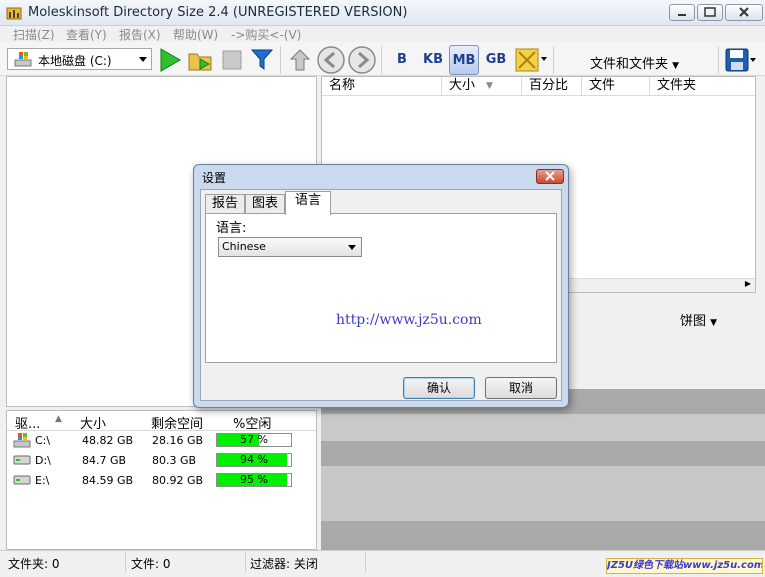 The height and width of the screenshot is (577, 765). What do you see at coordinates (290, 247) in the screenshot?
I see `language-select: Chinese` at bounding box center [290, 247].